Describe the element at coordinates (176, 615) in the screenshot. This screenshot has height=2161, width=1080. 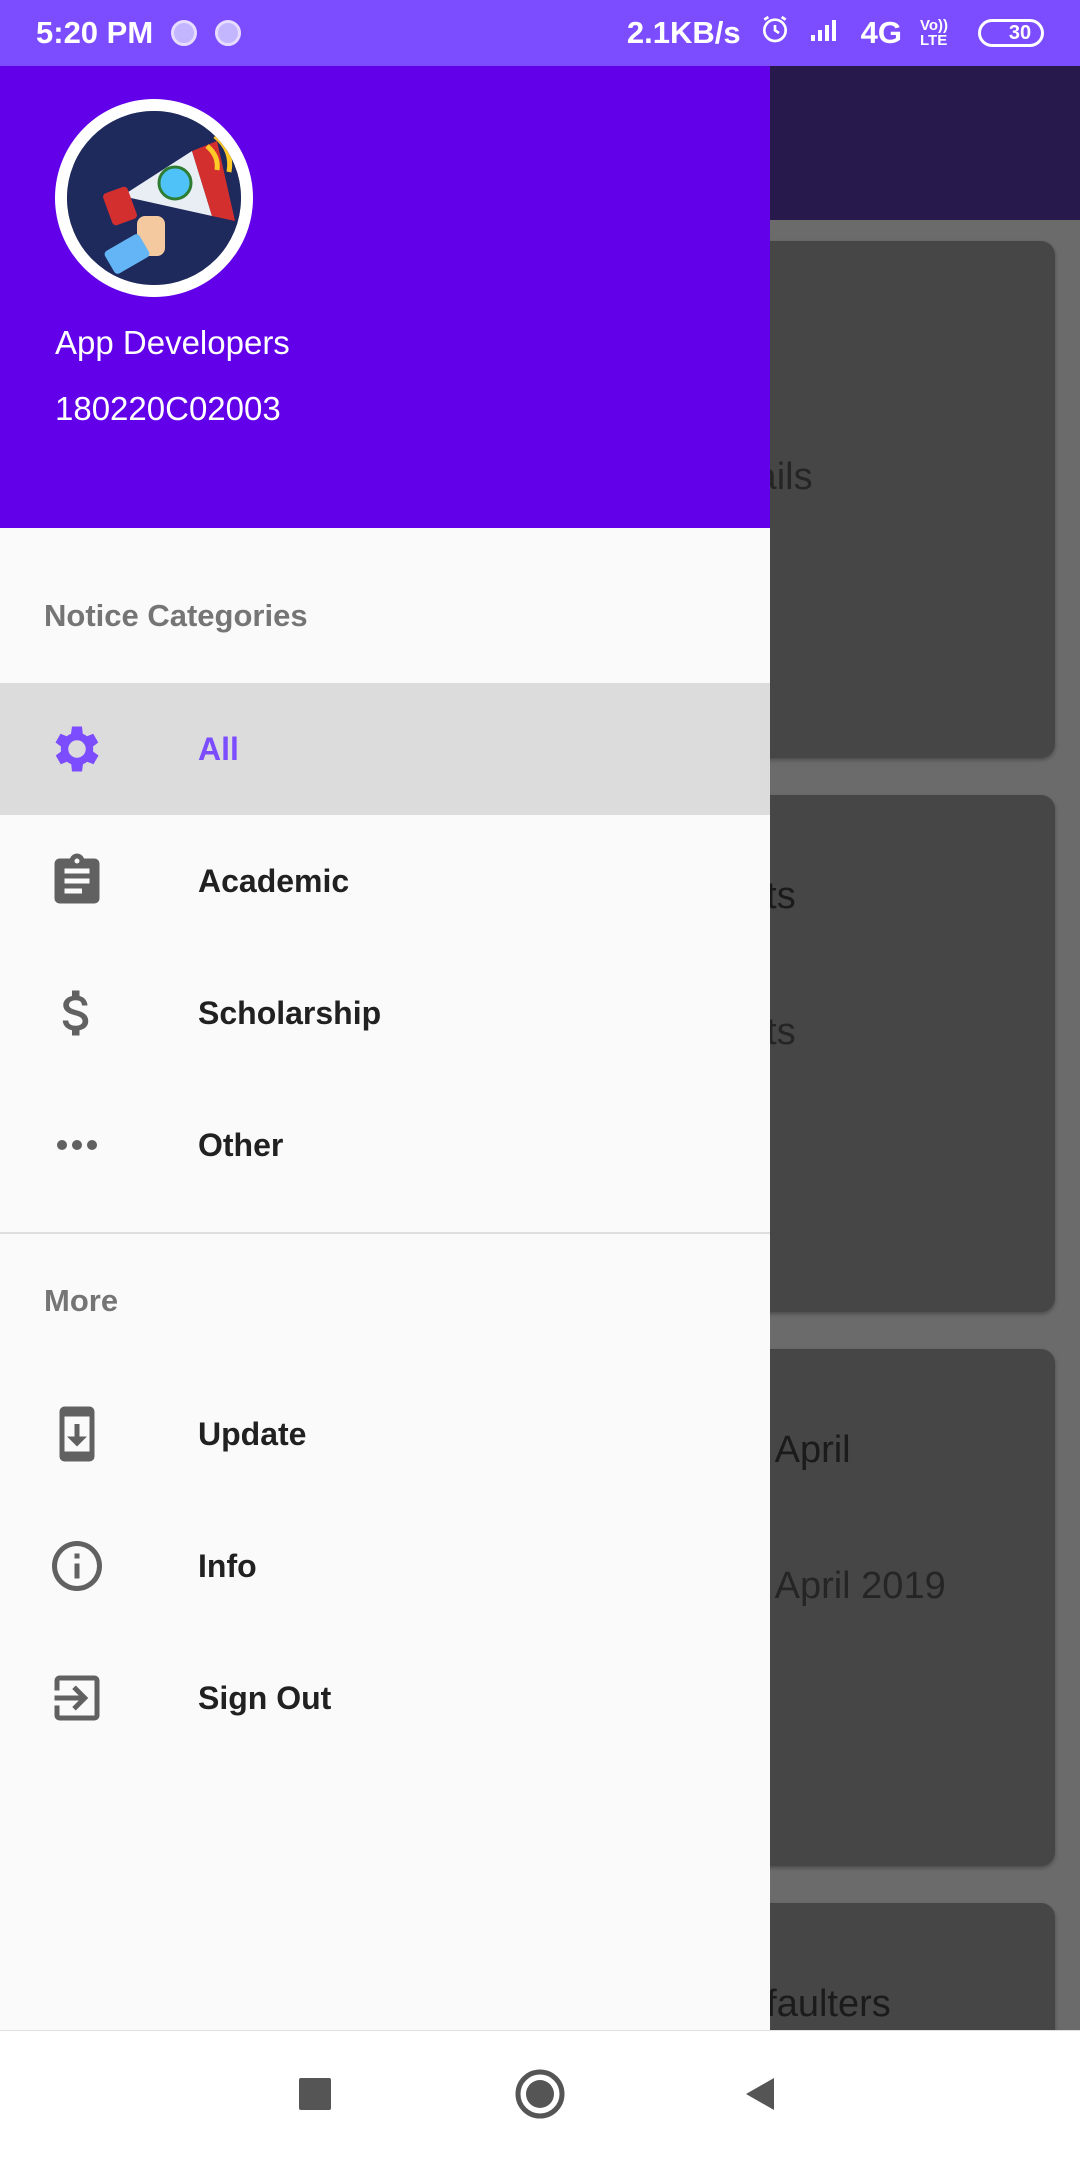
I see `section-title-notice-categories: Notice Categories` at that location.